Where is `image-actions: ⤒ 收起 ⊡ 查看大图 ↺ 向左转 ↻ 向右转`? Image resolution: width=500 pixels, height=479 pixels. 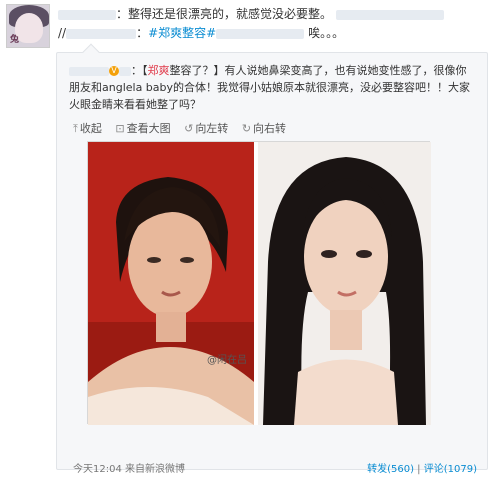
image-actions: ⤒ 收起 ⊡ 查看大图 ↺ 向左转 ↻ 向右转 is located at coordinates (184, 128).